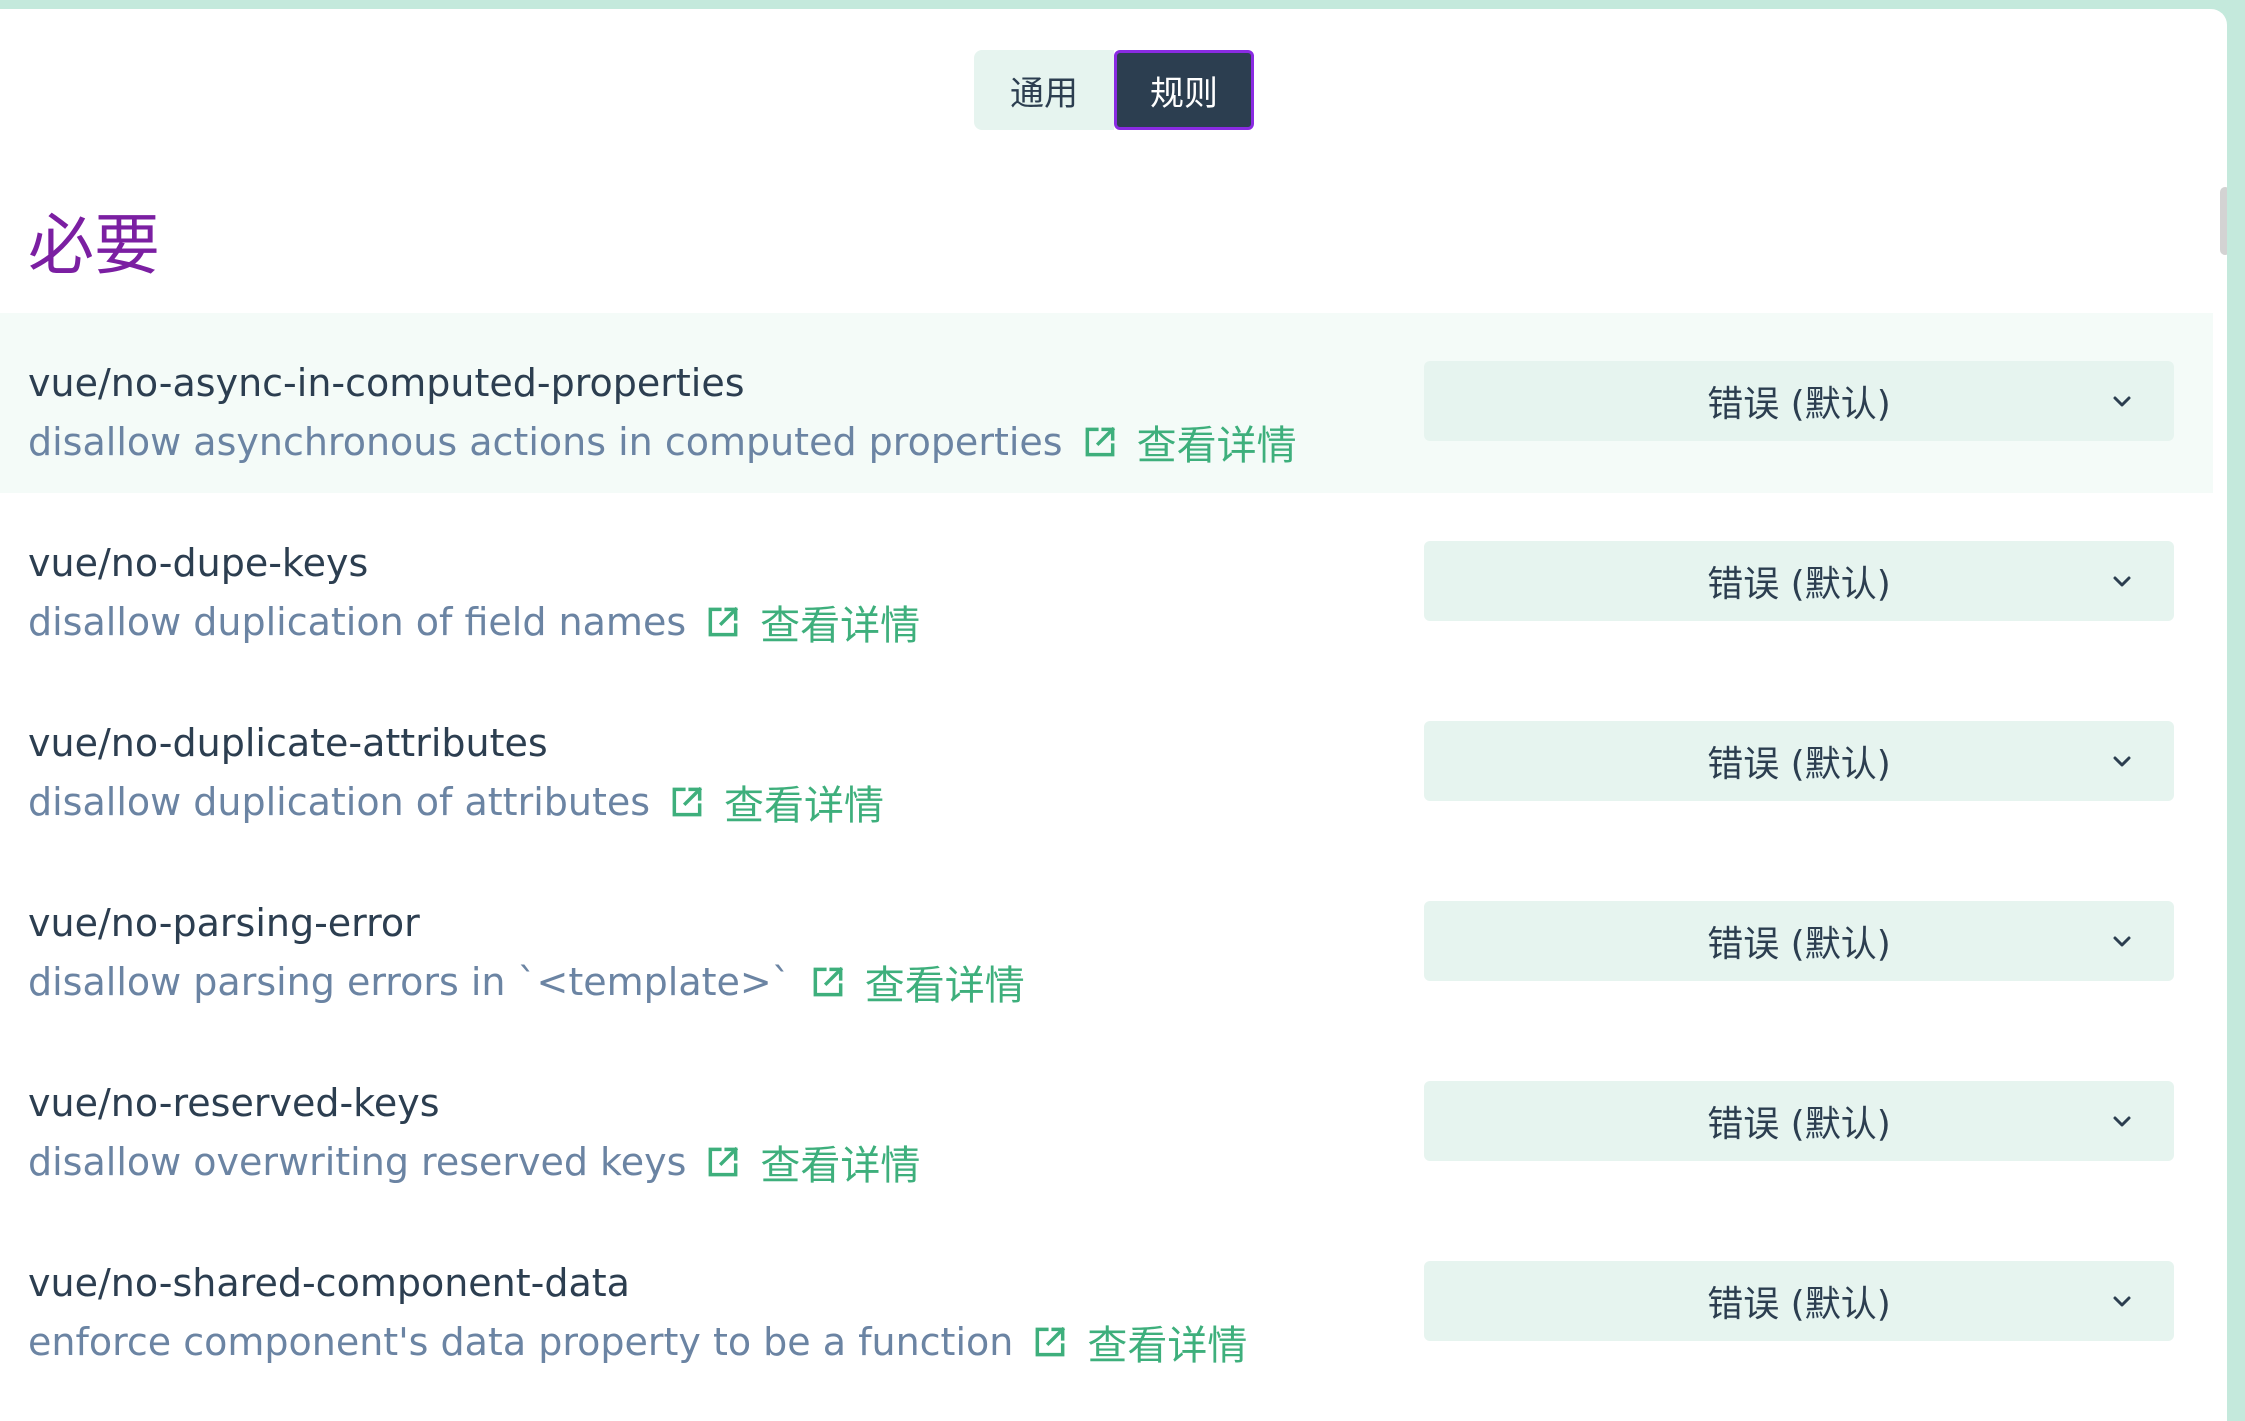  I want to click on tab-rules: 规则, so click(1184, 90).